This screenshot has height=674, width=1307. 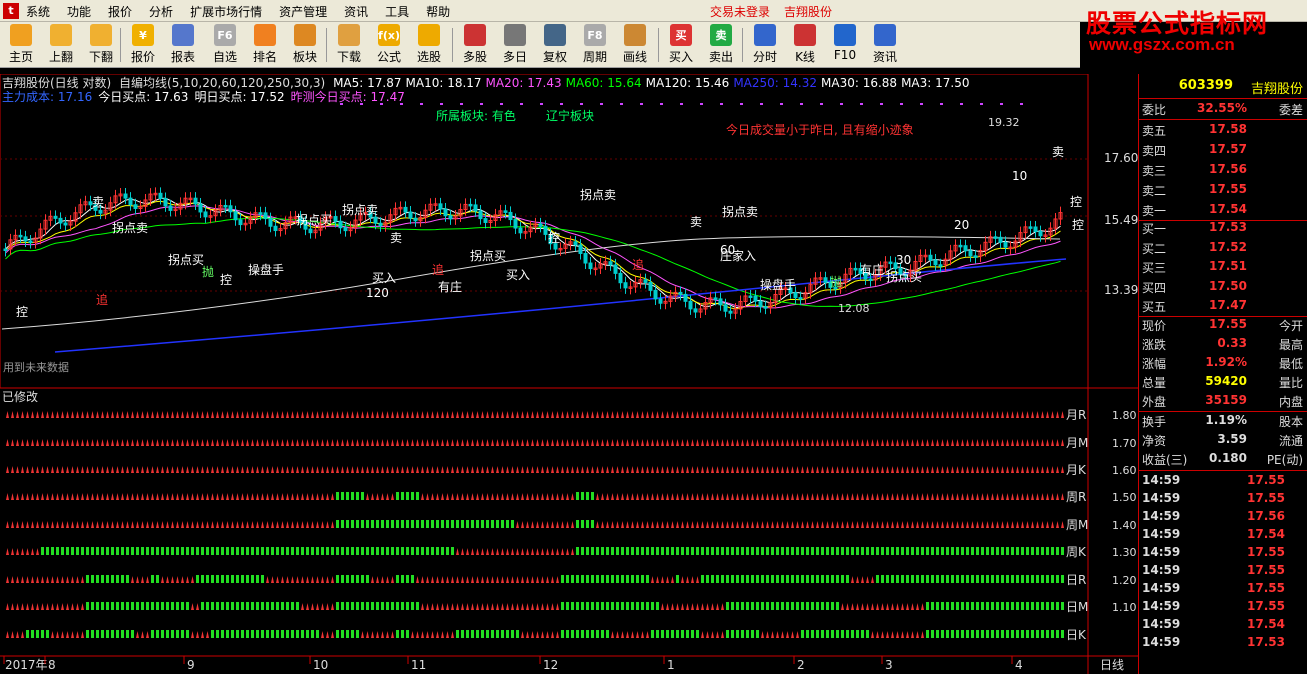 What do you see at coordinates (555, 45) in the screenshot?
I see `toolbar-button-13: 复权` at bounding box center [555, 45].